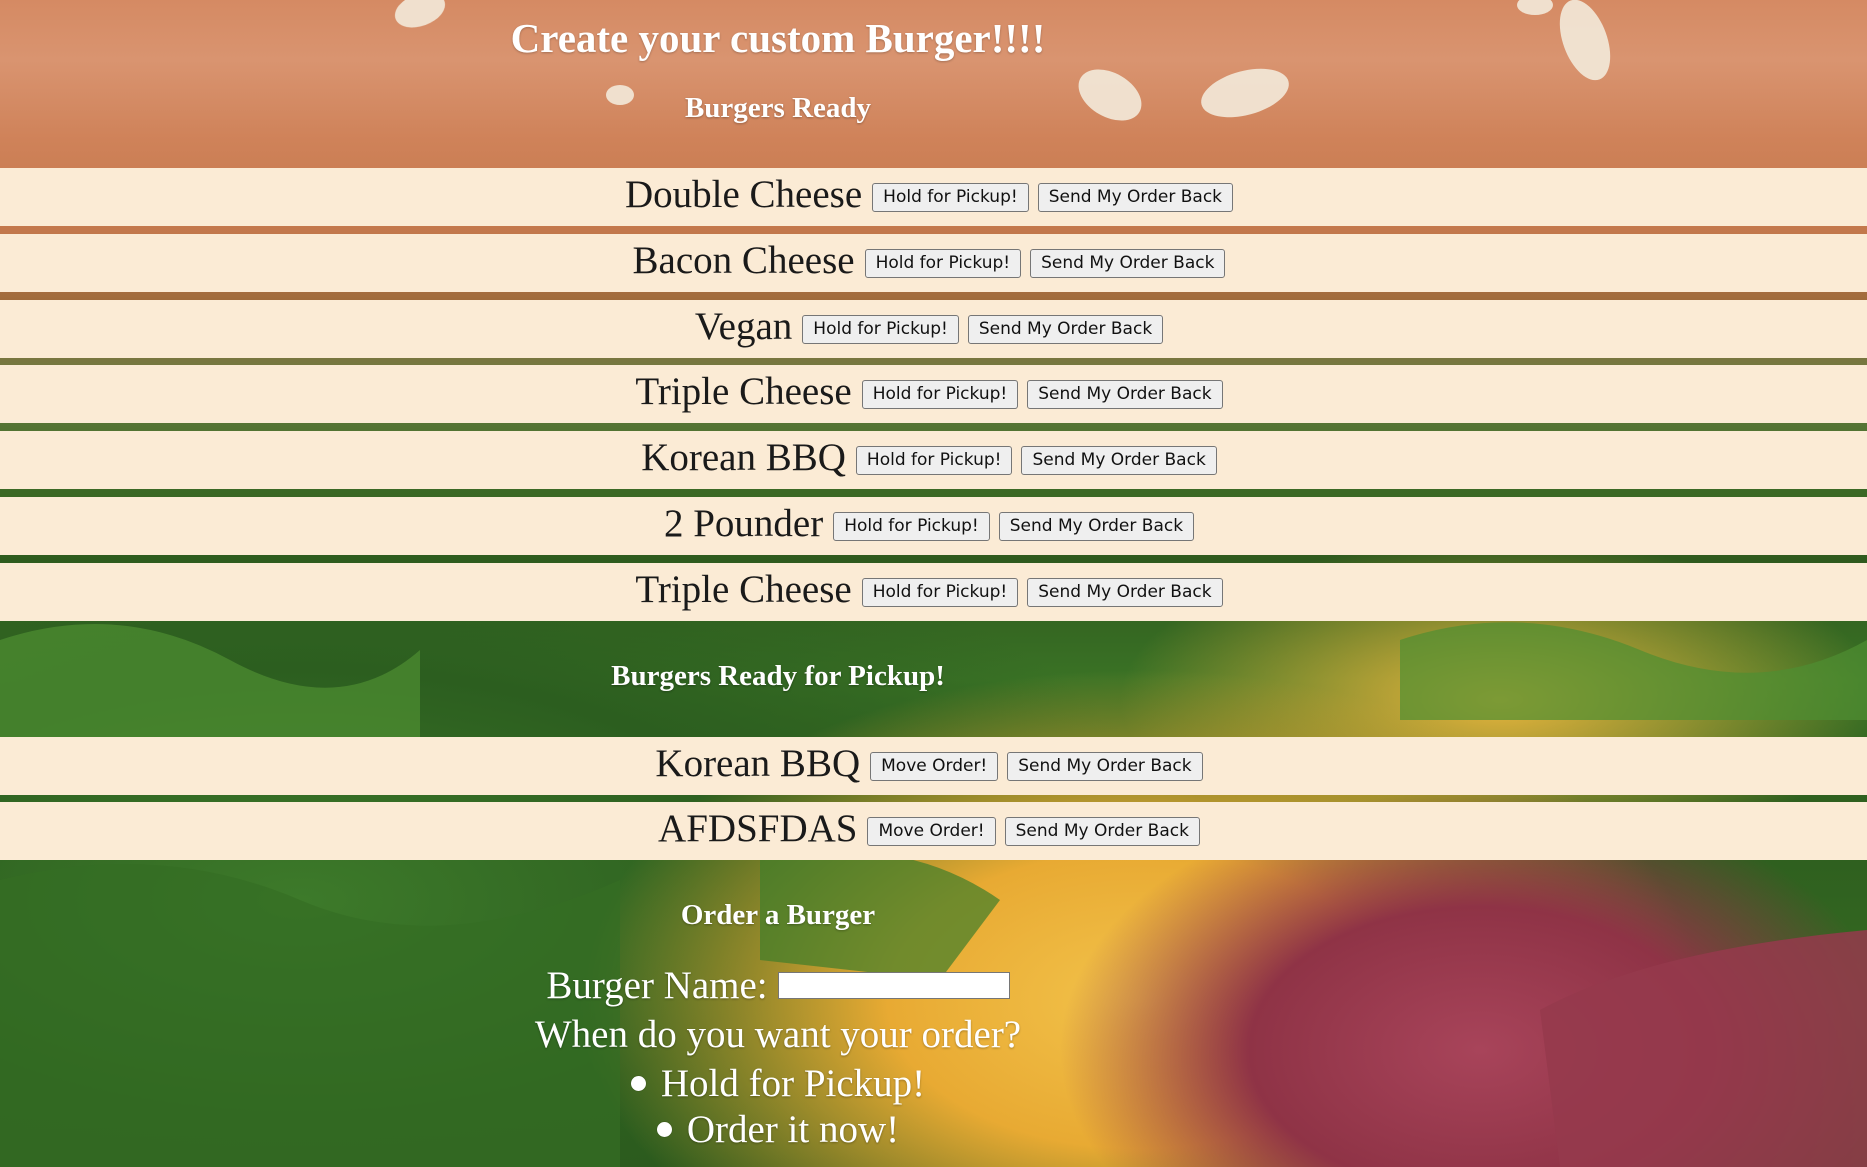  What do you see at coordinates (778, 38) in the screenshot?
I see `page-title: Create your custom Burger!!!!` at bounding box center [778, 38].